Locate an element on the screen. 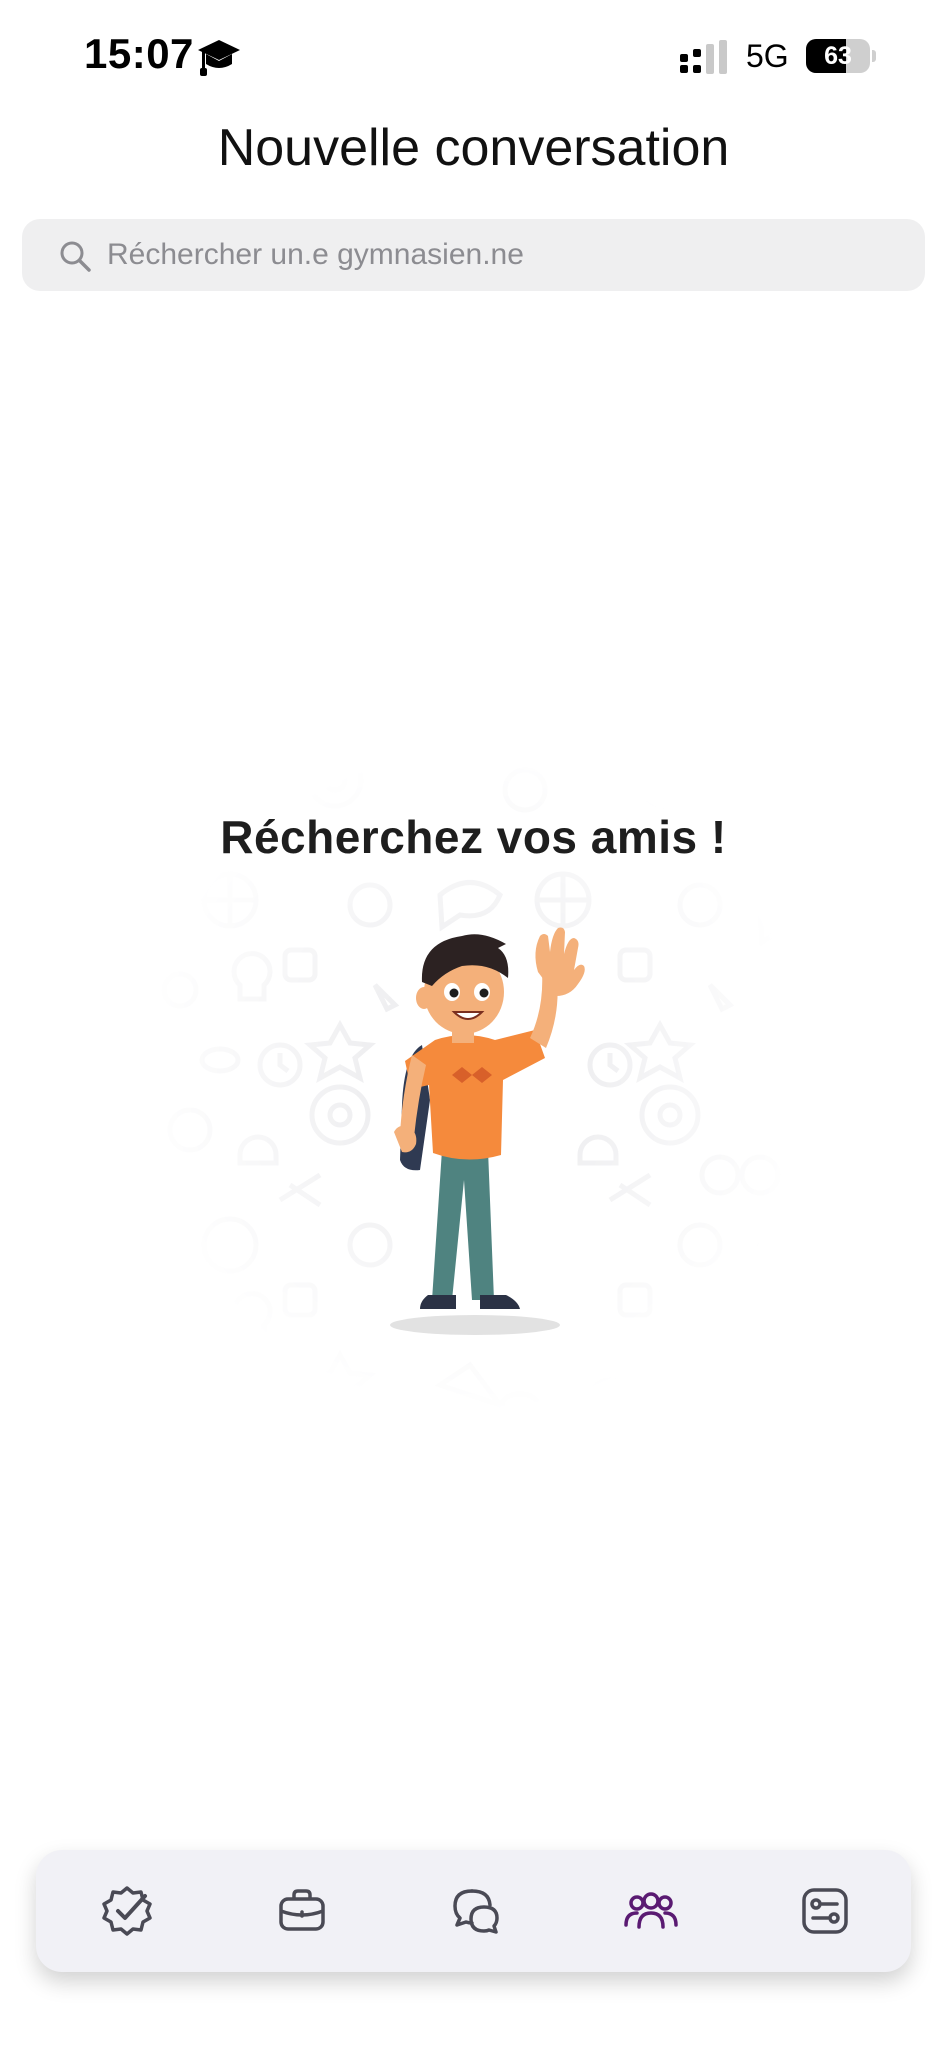 The width and height of the screenshot is (947, 2048). page-title: Nouvelle conversation is located at coordinates (473, 148).